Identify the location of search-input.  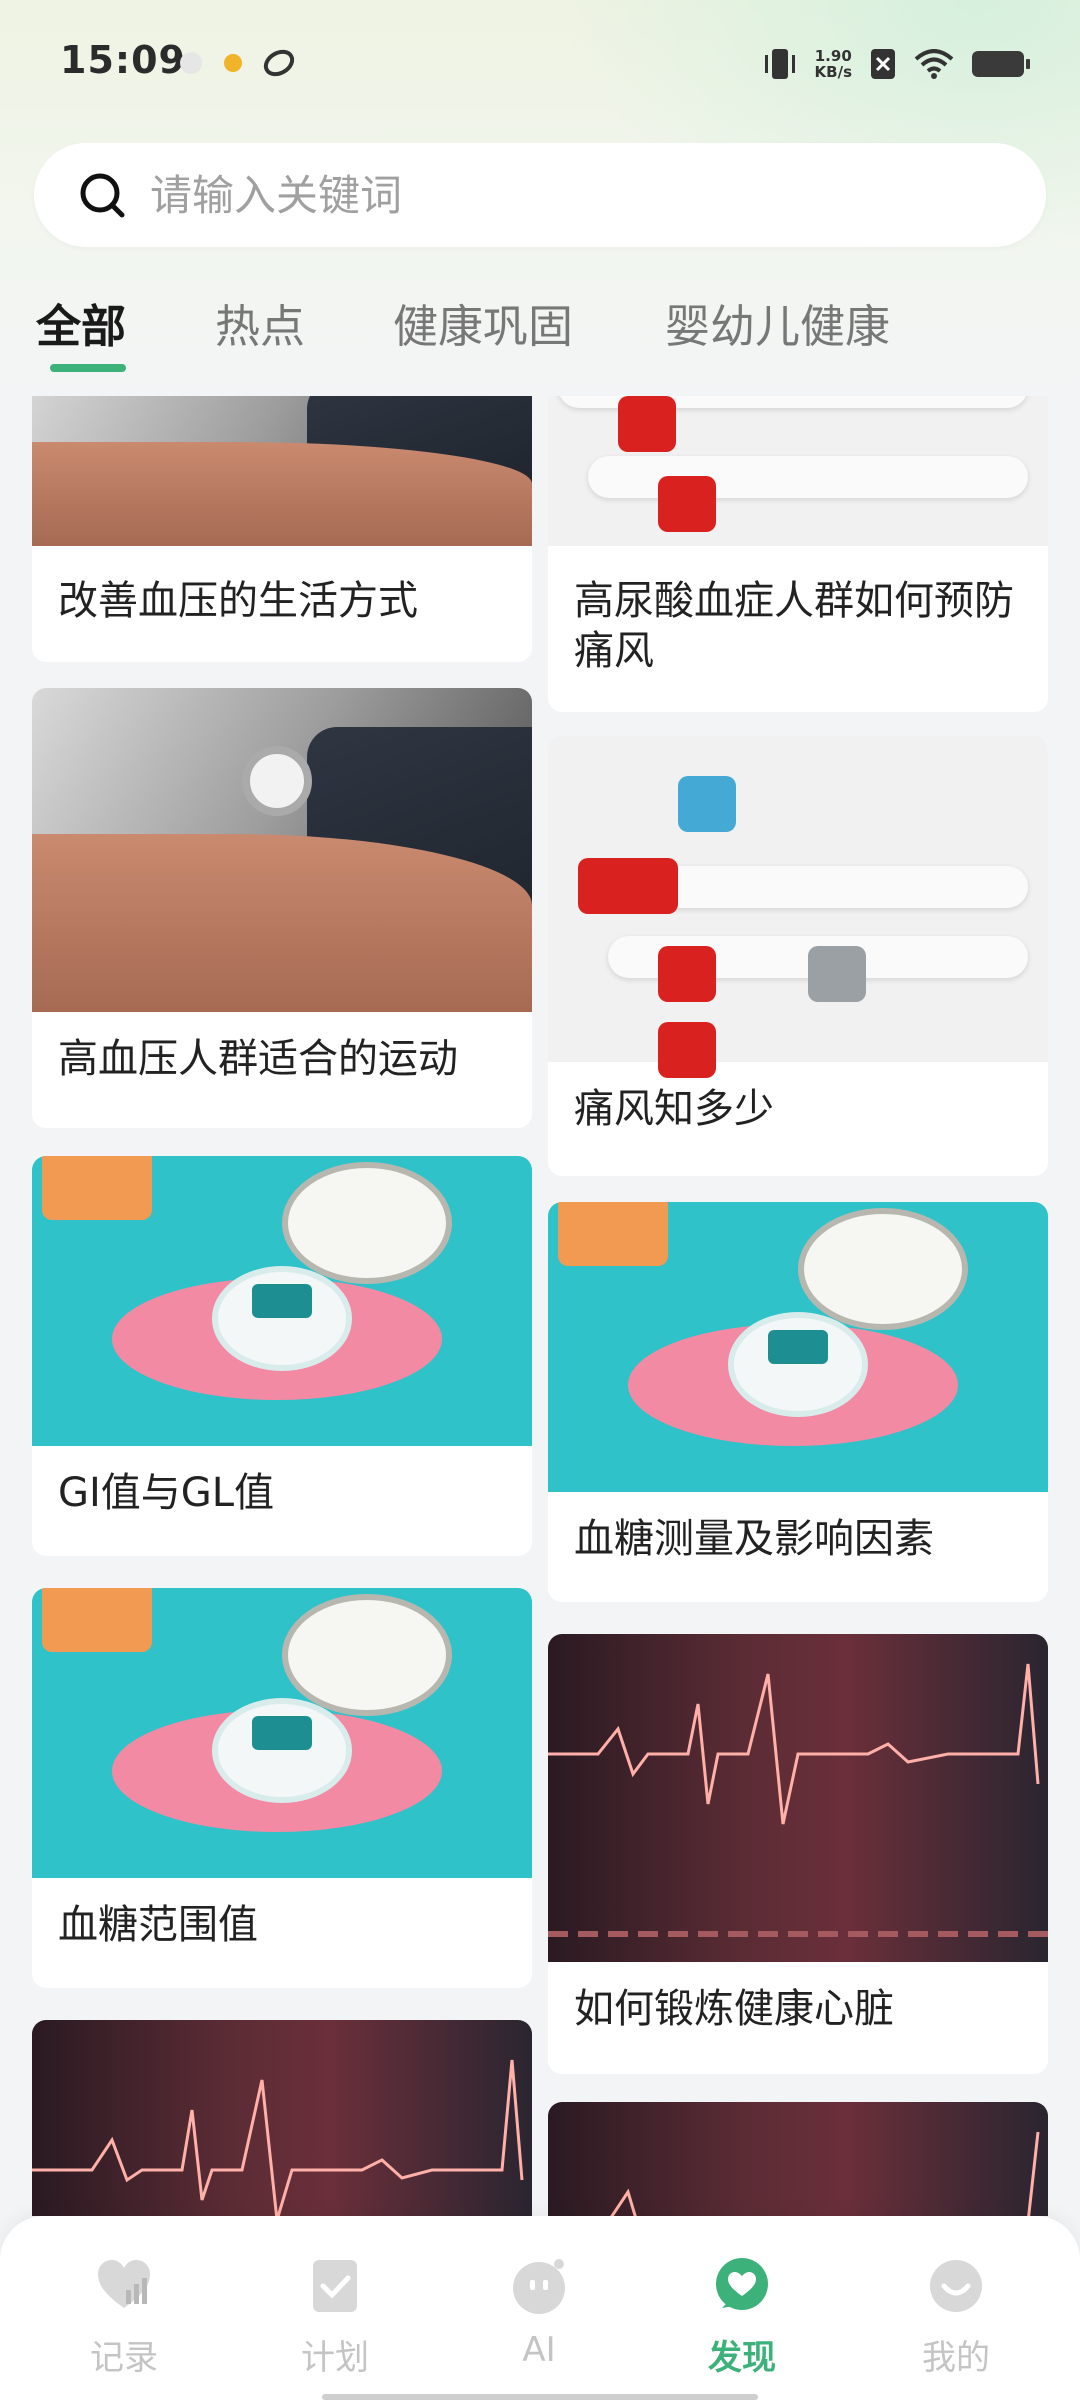
(580, 195).